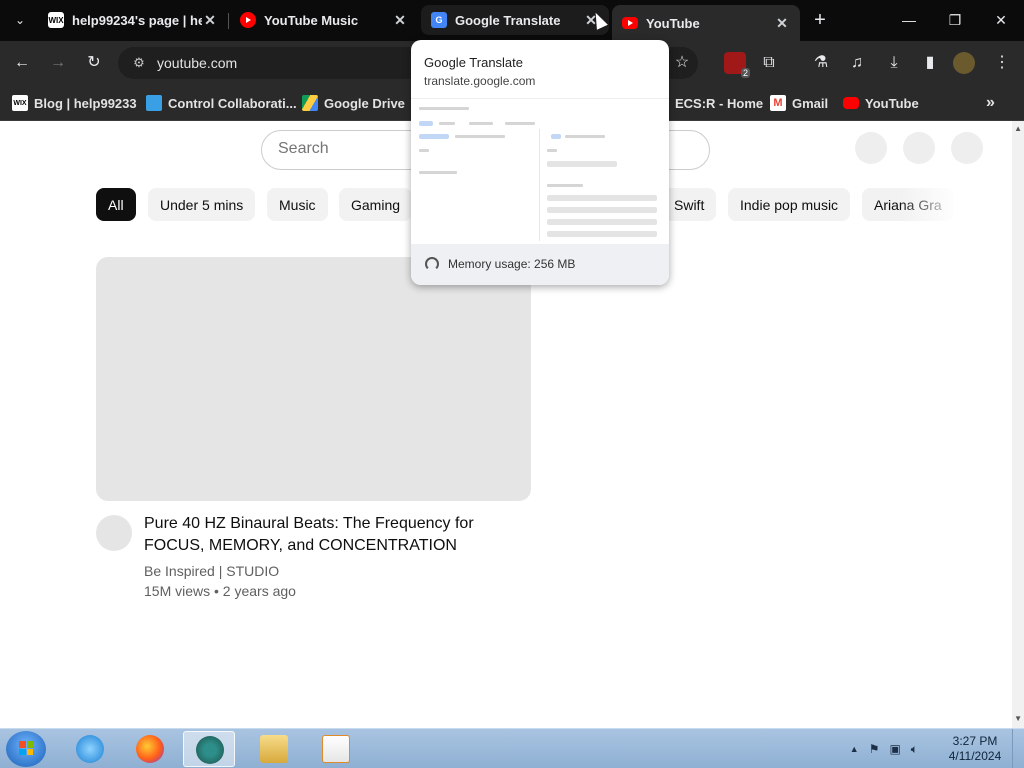 The image size is (1024, 768). Describe the element at coordinates (874, 749) in the screenshot. I see `action-center-flag-icon: ⚑` at that location.